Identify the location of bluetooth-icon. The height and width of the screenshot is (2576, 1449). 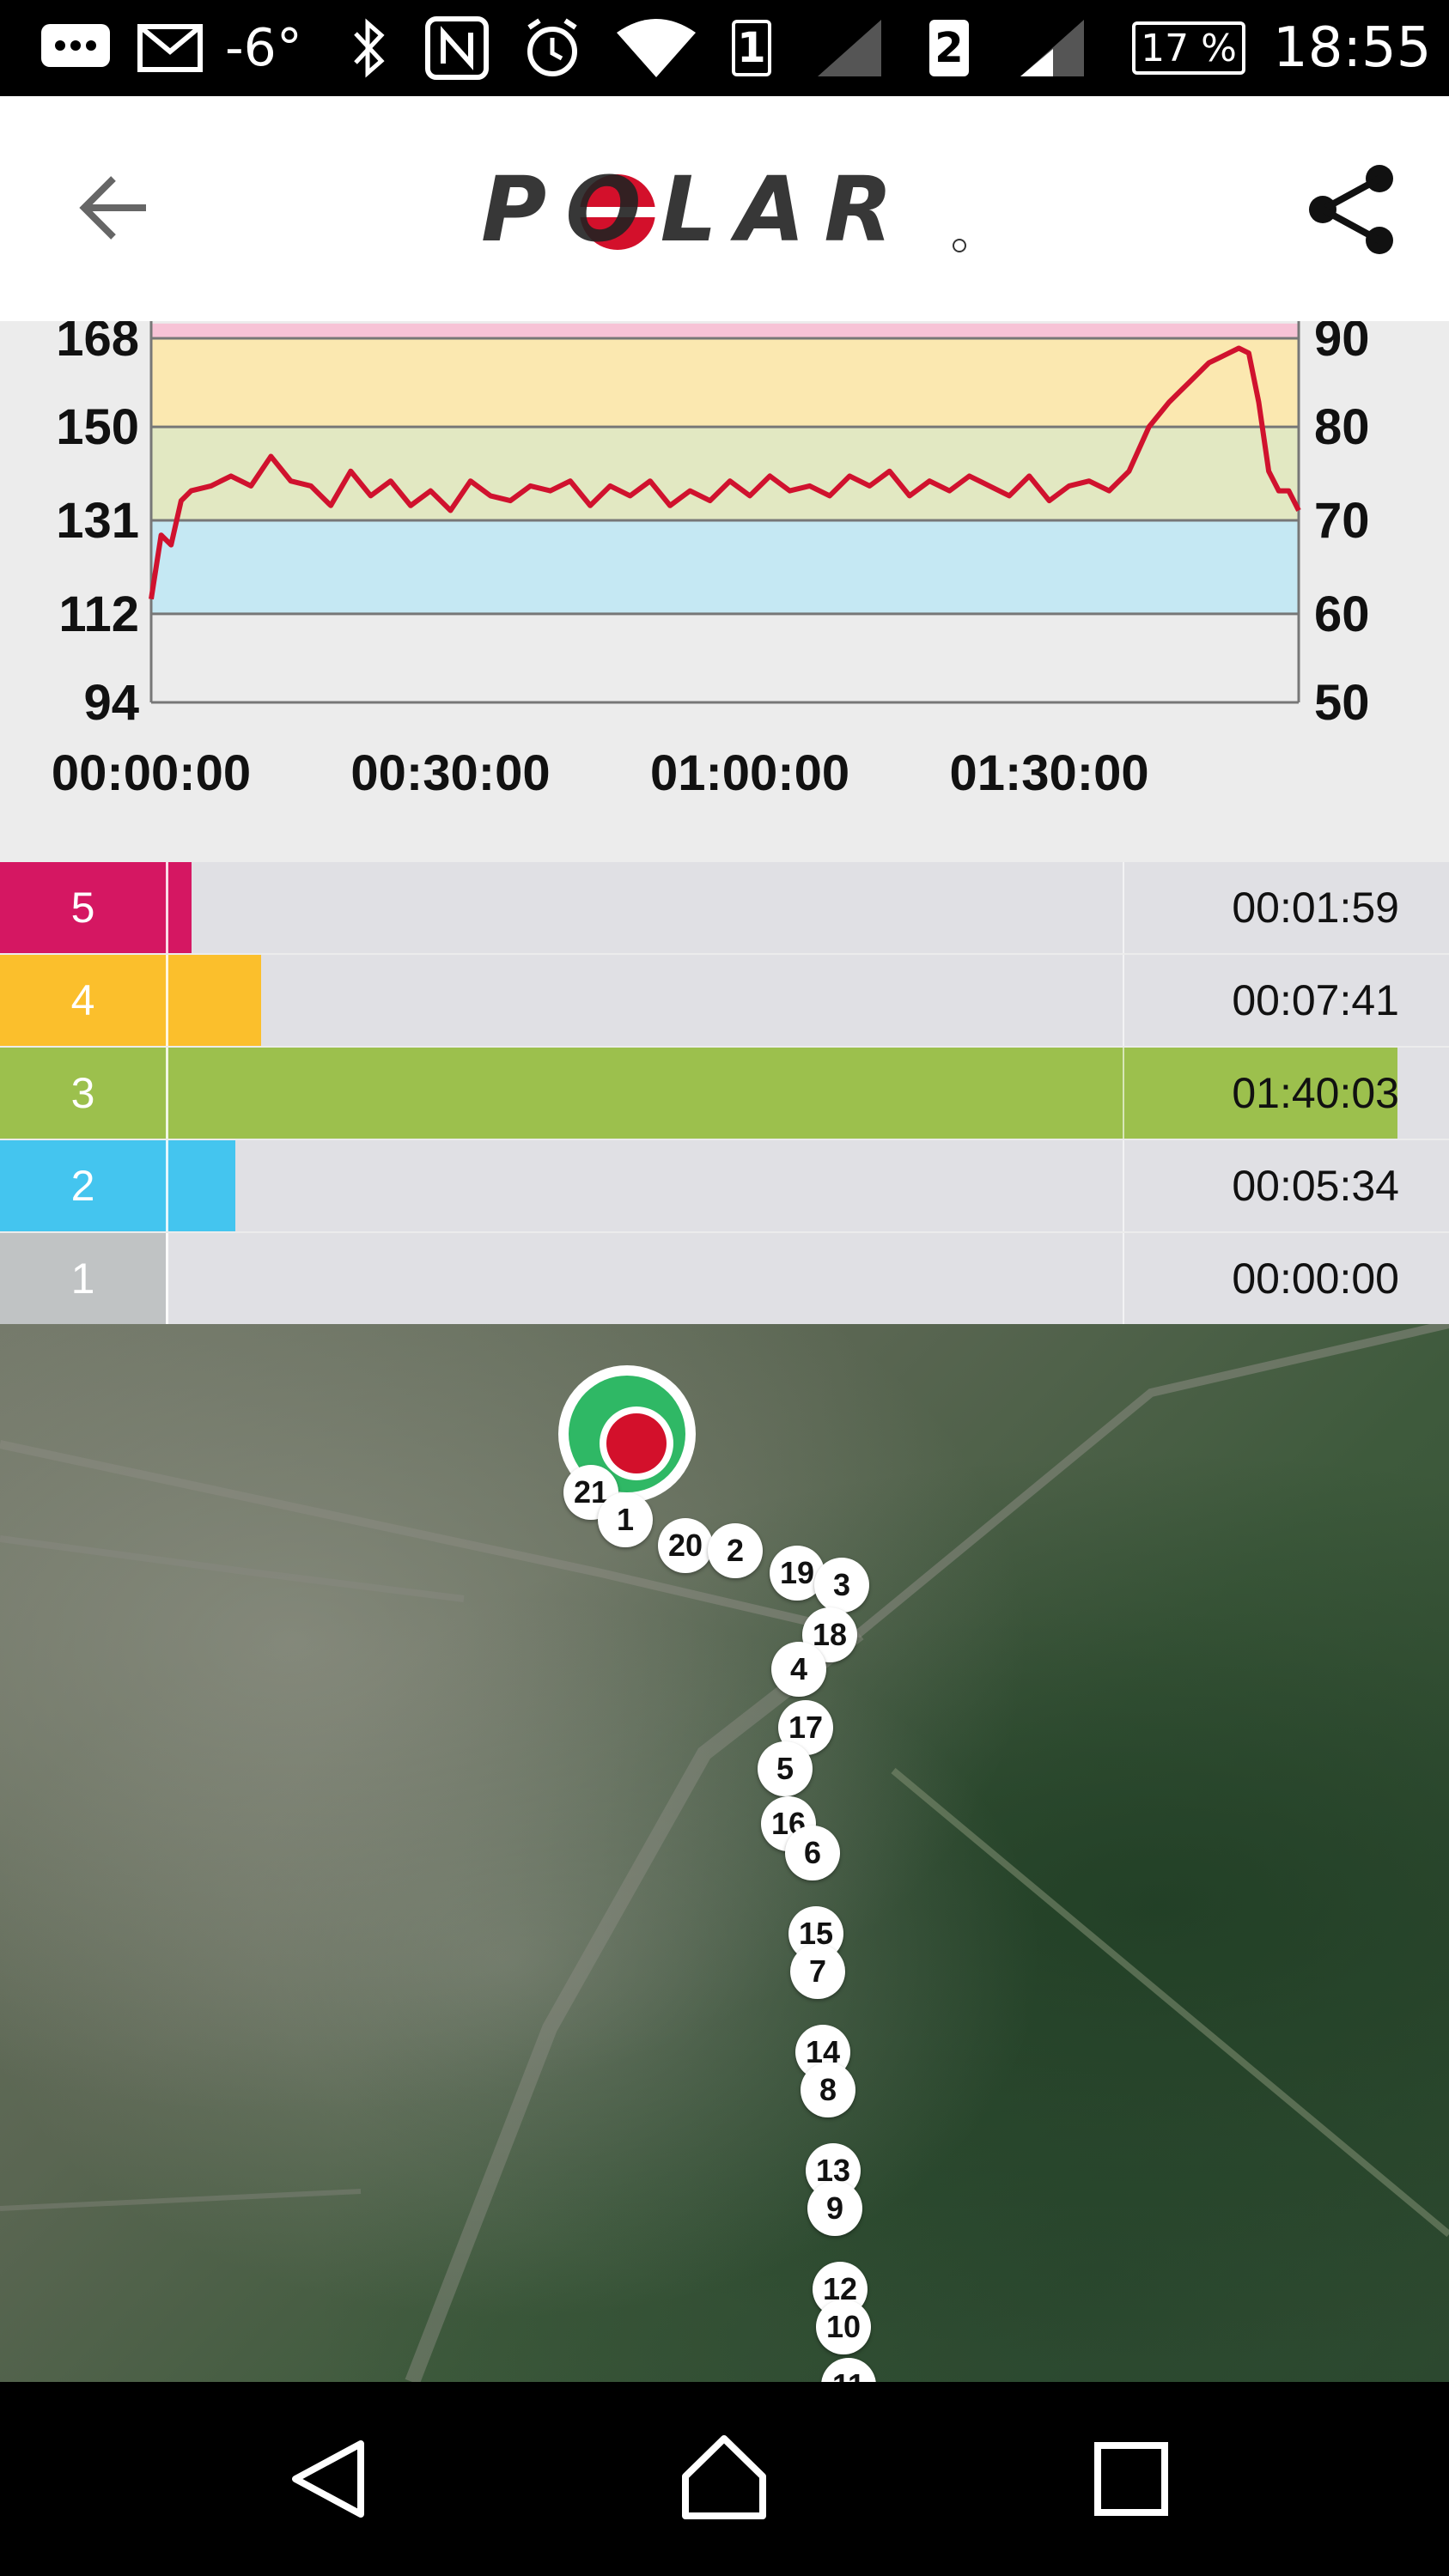
(369, 48).